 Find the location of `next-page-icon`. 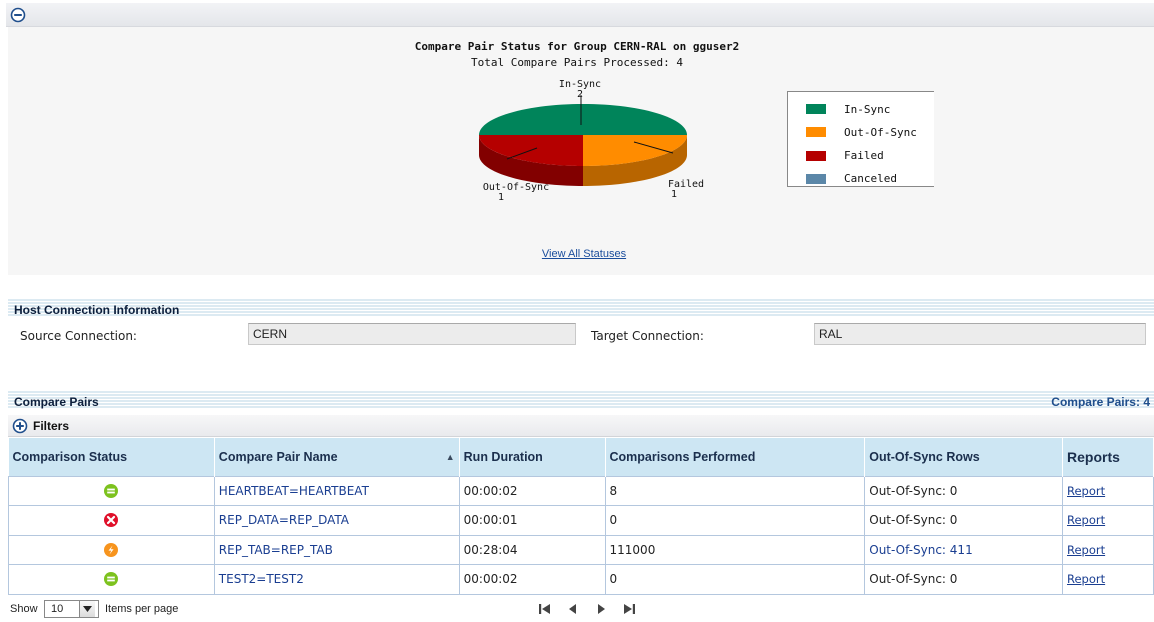

next-page-icon is located at coordinates (601, 609).